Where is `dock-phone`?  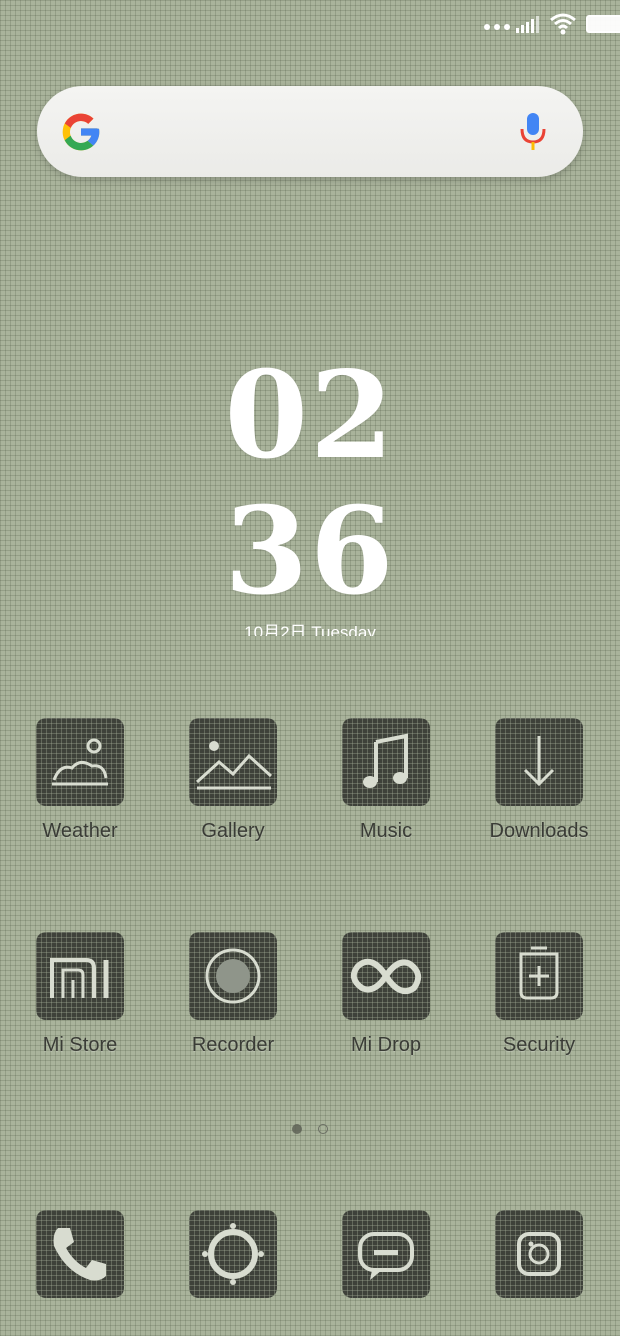
dock-phone is located at coordinates (80, 1254).